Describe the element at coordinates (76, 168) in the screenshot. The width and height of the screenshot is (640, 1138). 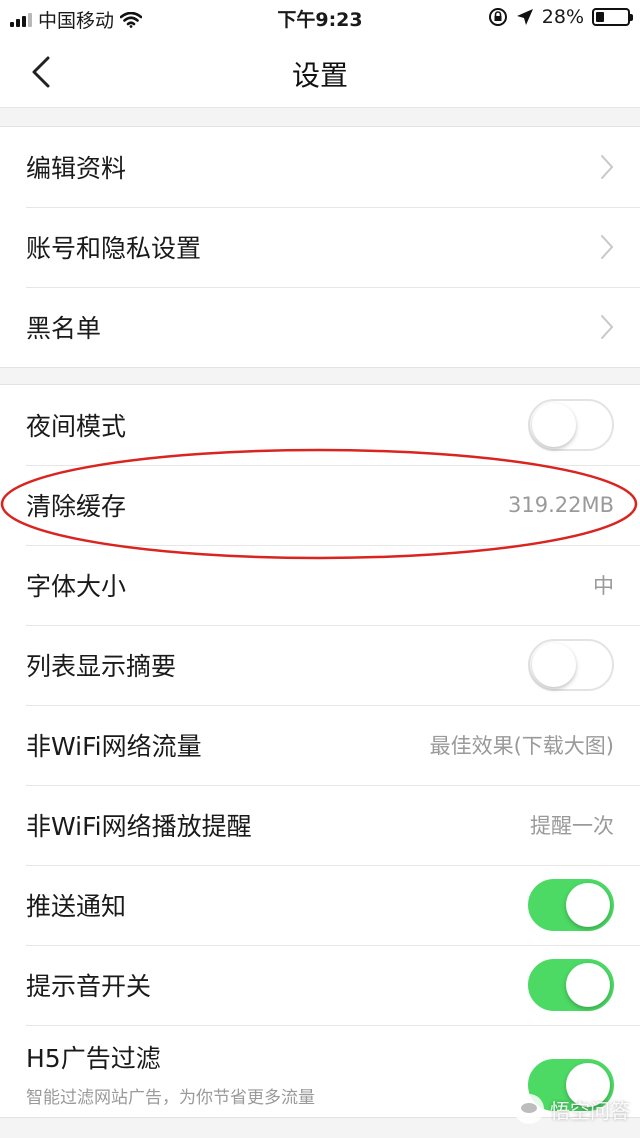
I see `row-label: 编辑资料` at that location.